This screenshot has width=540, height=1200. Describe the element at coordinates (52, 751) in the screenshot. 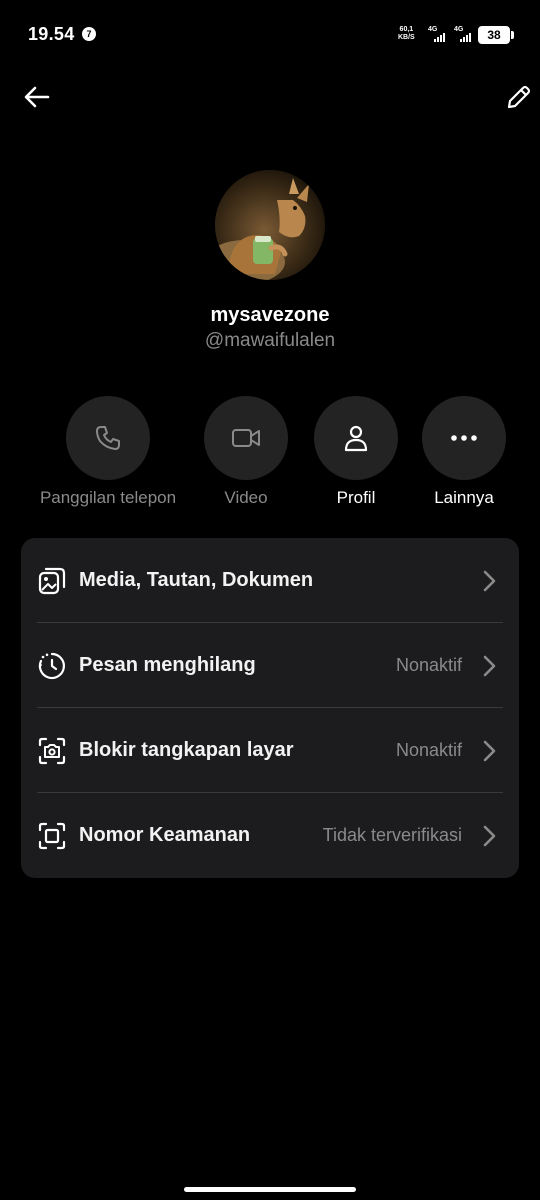

I see `screenshot-camera-icon` at that location.